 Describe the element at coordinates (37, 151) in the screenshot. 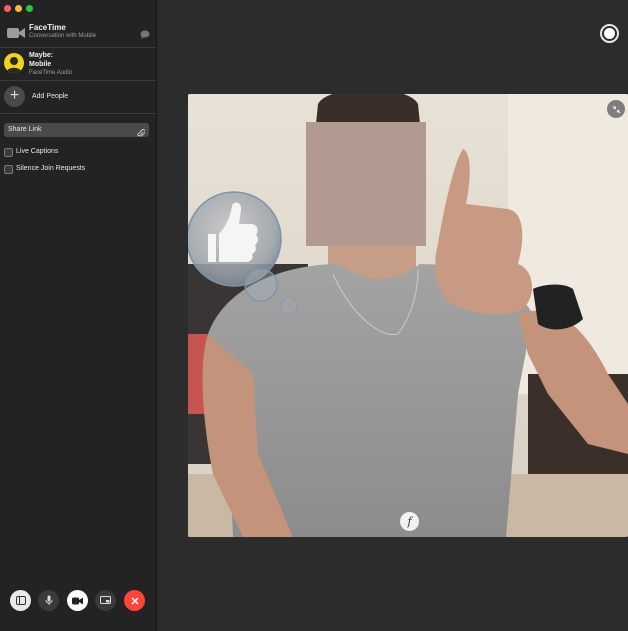

I see `live-captions-label: Live Captions` at that location.